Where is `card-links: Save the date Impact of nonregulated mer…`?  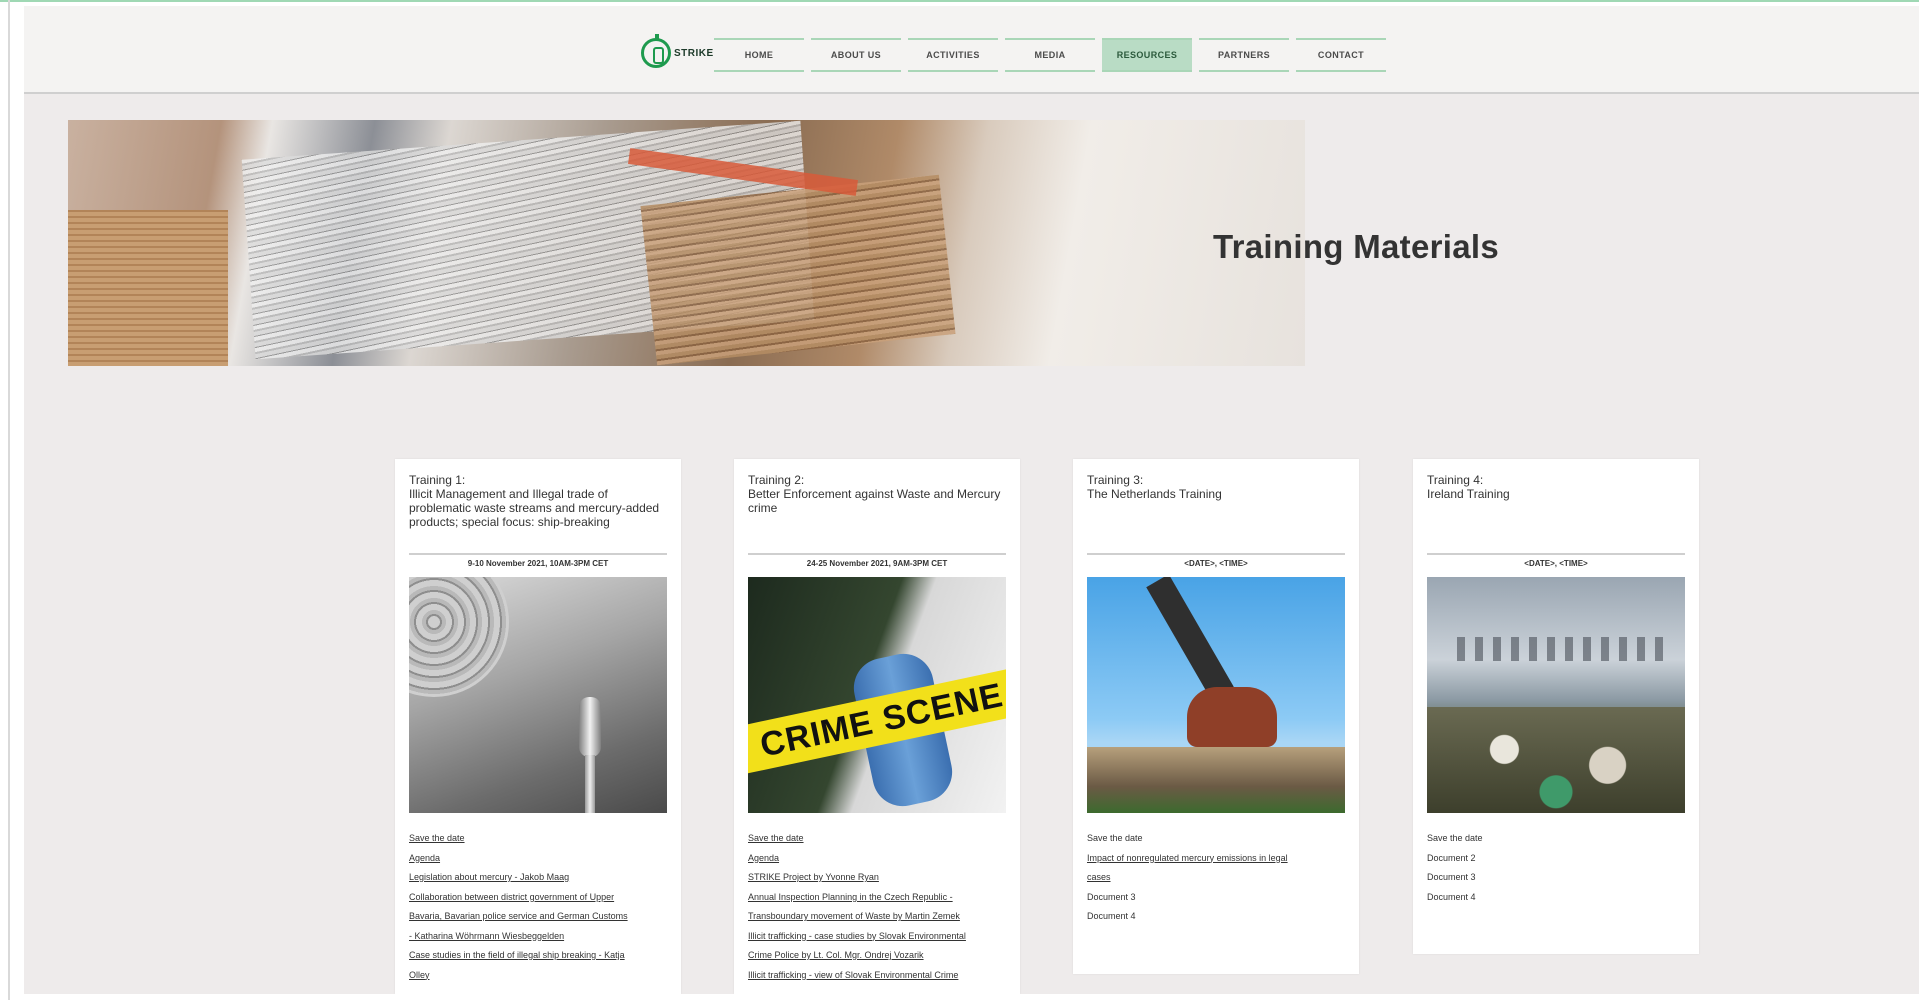 card-links: Save the date Impact of nonregulated mer… is located at coordinates (1218, 878).